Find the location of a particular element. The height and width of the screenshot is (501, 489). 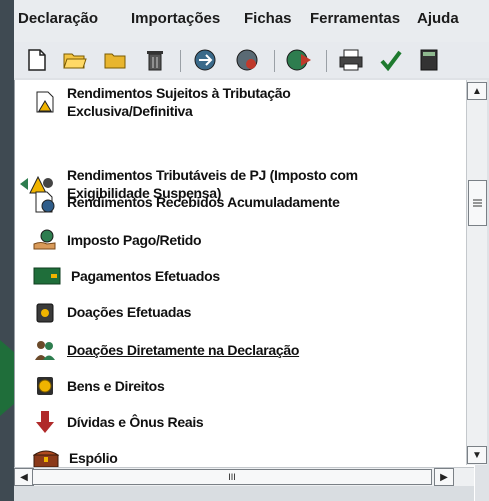

scroll-down-button: ▼ is located at coordinates (477, 455).